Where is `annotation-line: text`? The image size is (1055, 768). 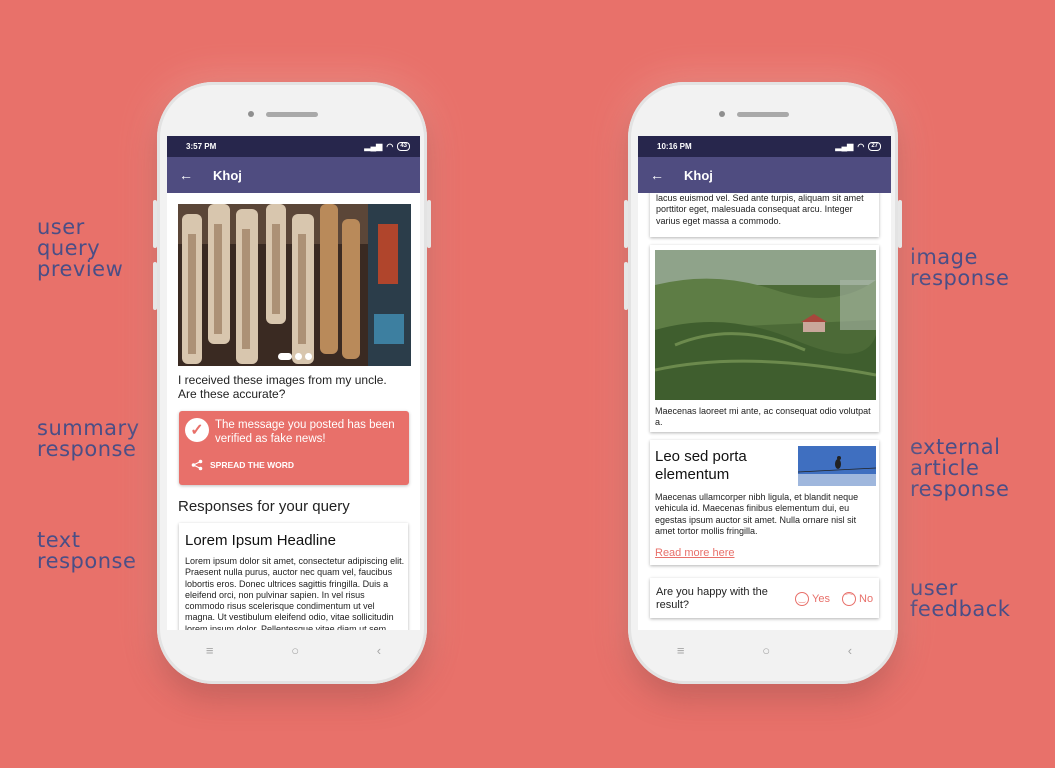 annotation-line: text is located at coordinates (59, 540).